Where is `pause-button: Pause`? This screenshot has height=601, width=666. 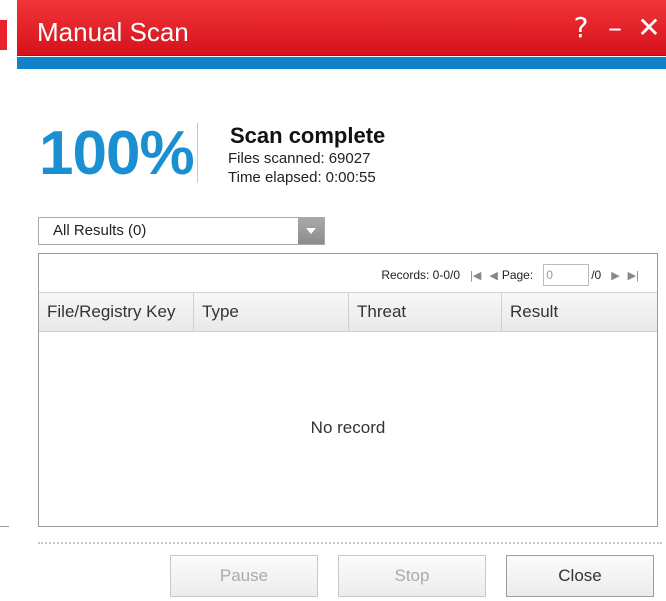
pause-button: Pause is located at coordinates (244, 576).